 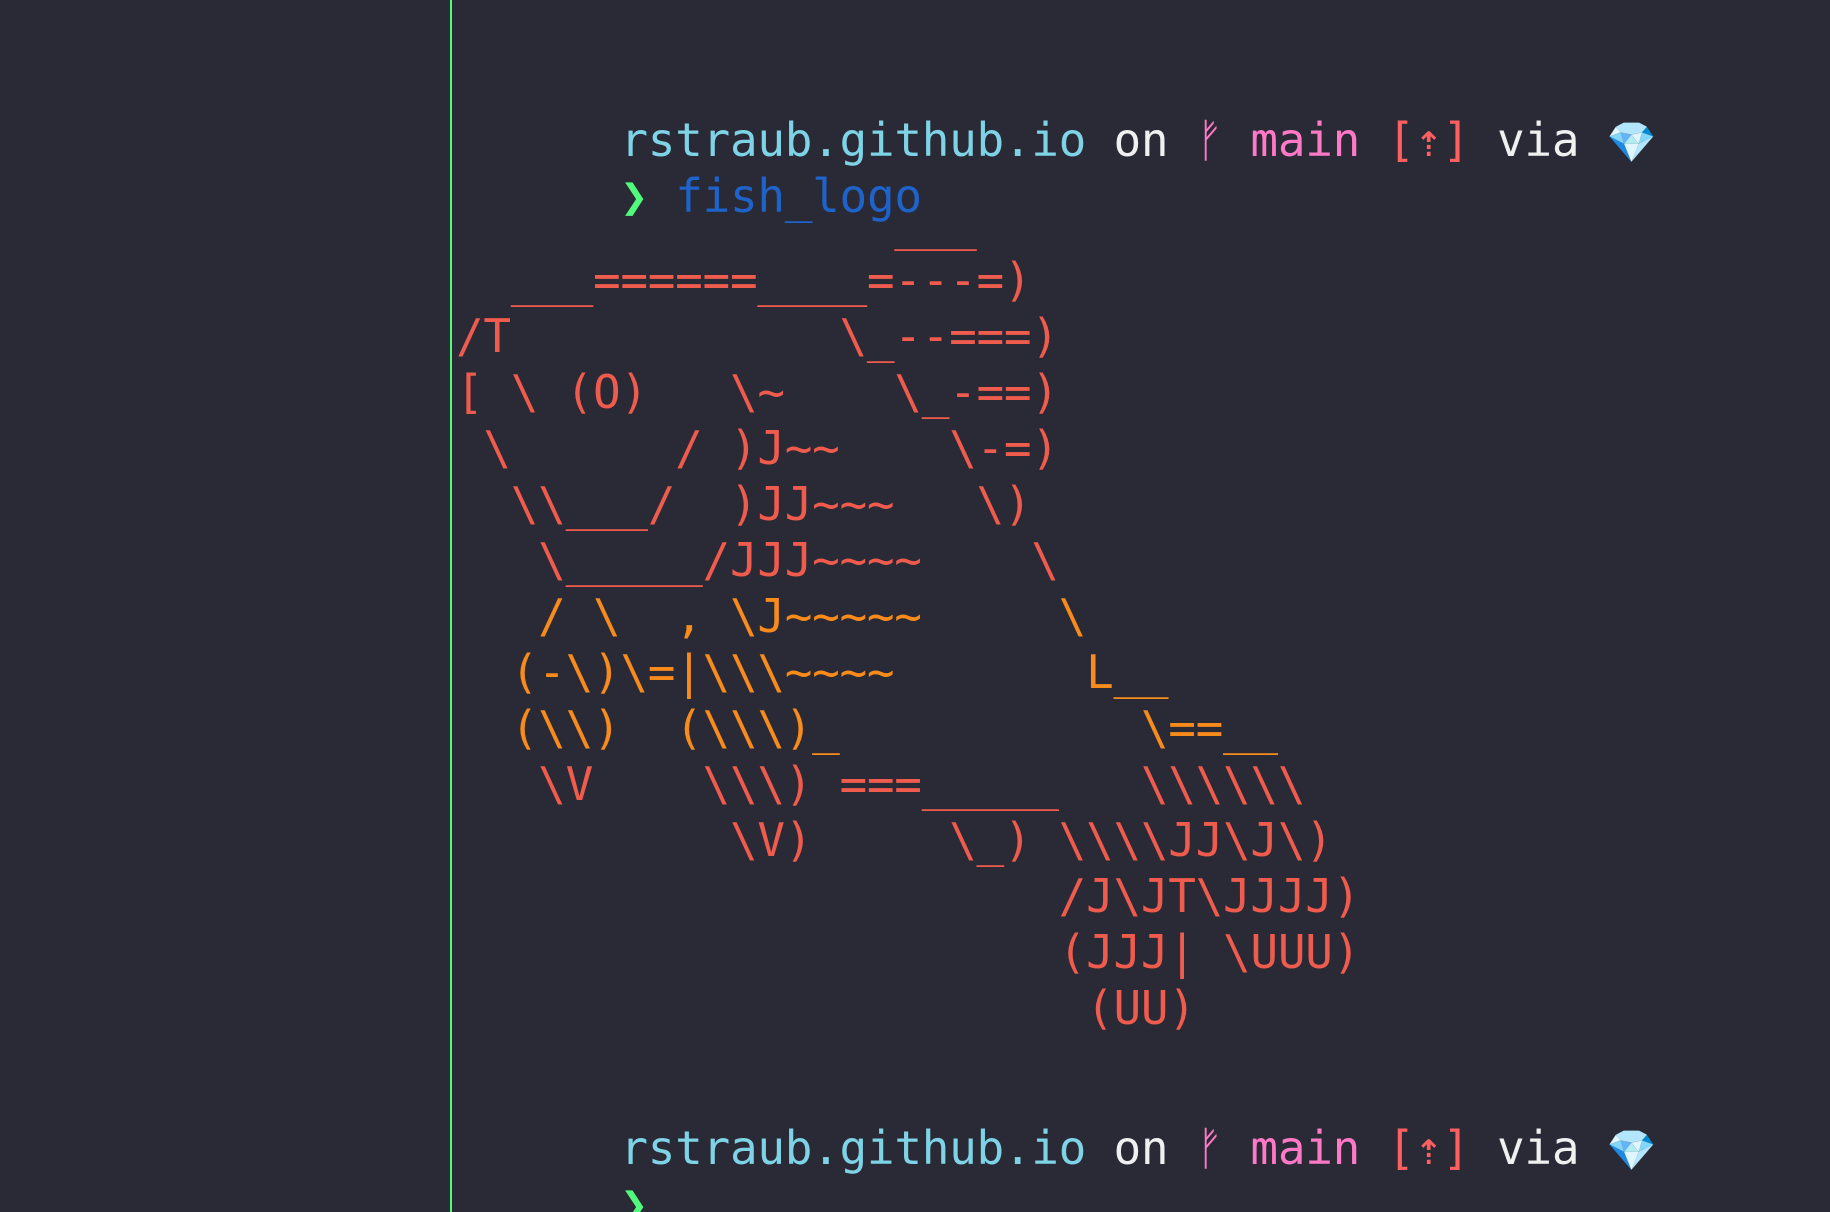 What do you see at coordinates (565, 1166) in the screenshot?
I see `input-line: ❯` at bounding box center [565, 1166].